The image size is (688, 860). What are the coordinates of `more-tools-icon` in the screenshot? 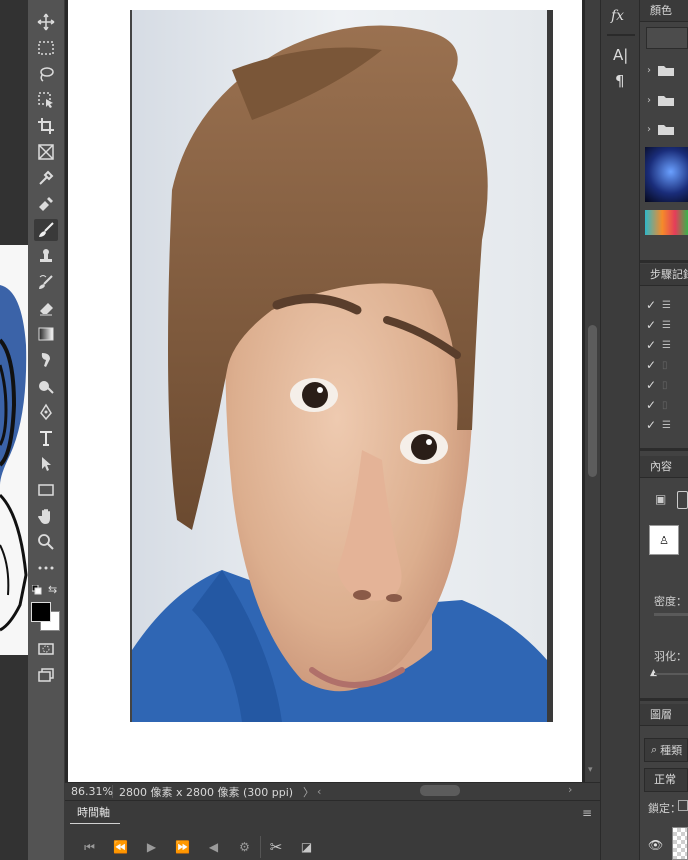 It's located at (46, 568).